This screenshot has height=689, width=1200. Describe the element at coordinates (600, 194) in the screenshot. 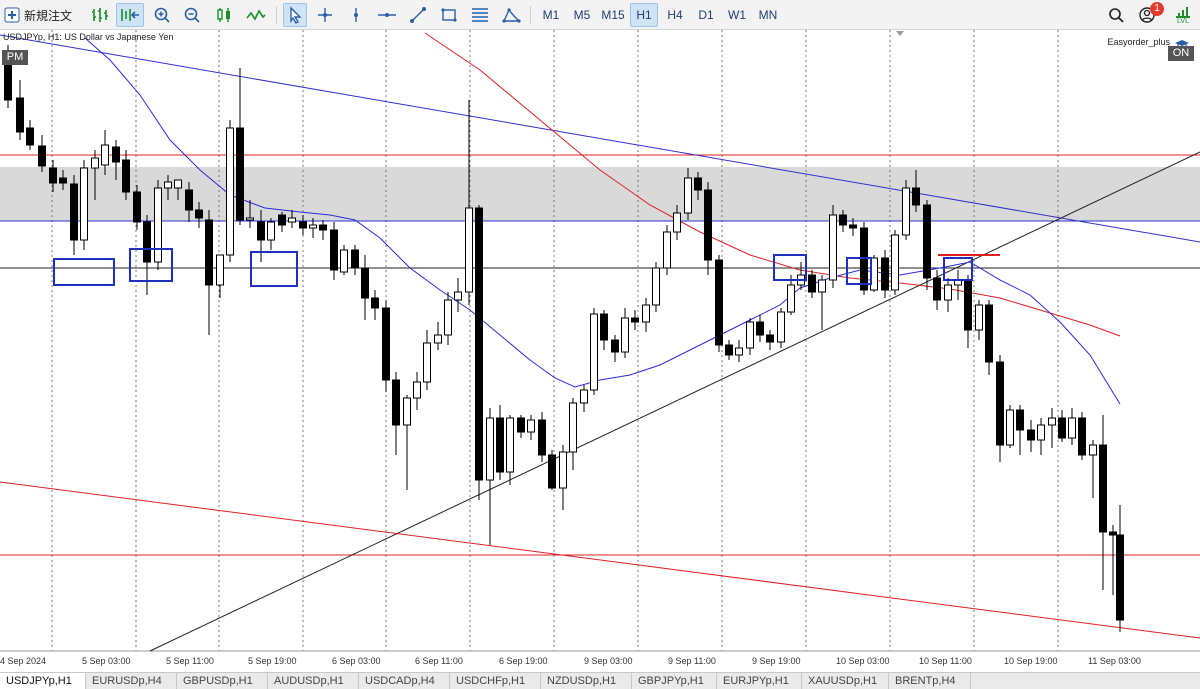

I see `resistance-zone` at that location.